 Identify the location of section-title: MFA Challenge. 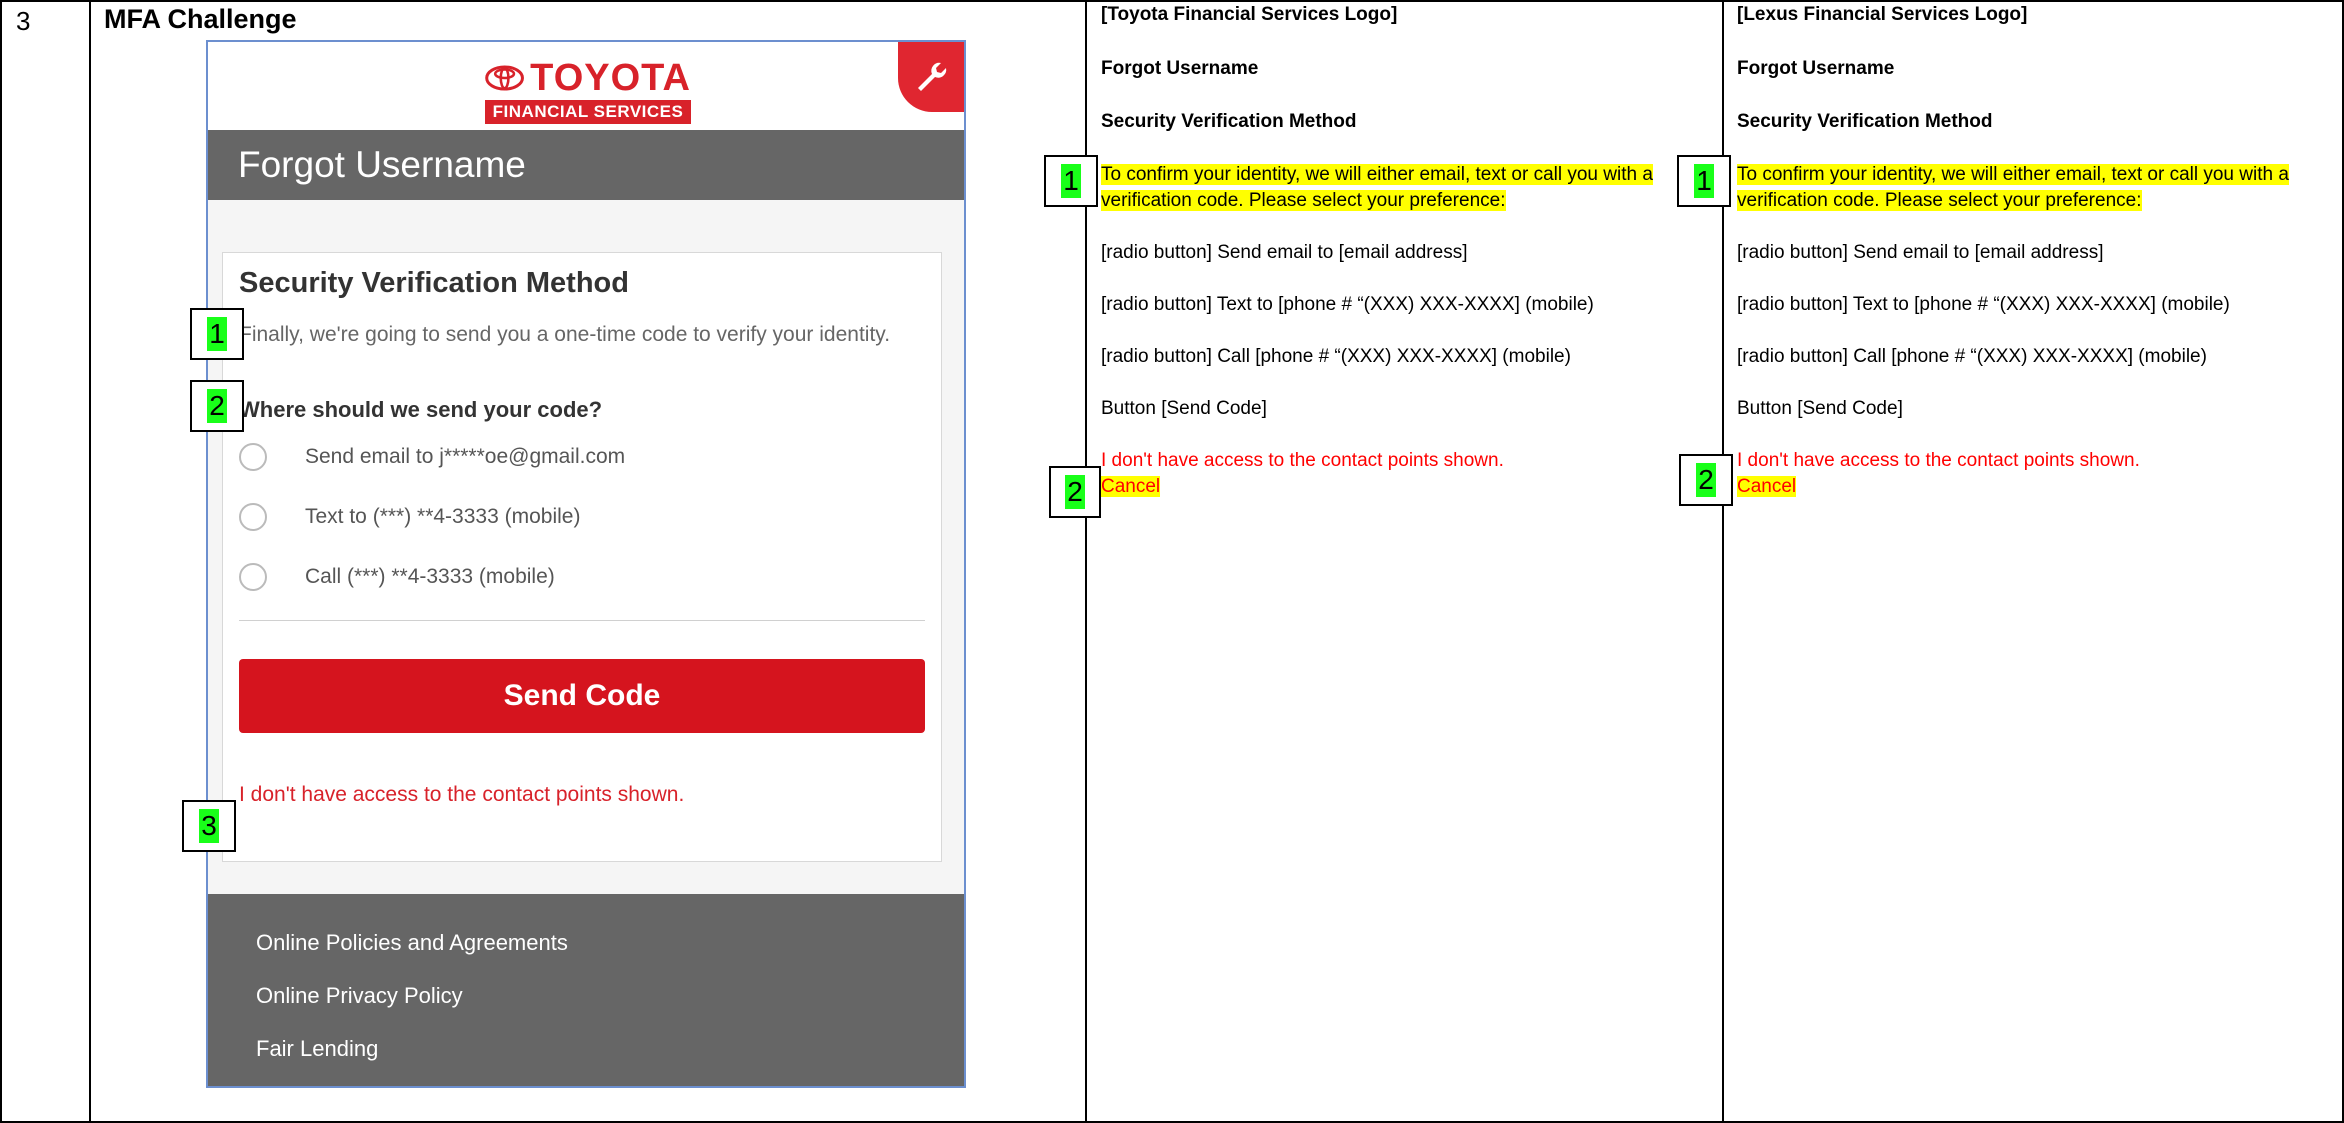
(200, 19).